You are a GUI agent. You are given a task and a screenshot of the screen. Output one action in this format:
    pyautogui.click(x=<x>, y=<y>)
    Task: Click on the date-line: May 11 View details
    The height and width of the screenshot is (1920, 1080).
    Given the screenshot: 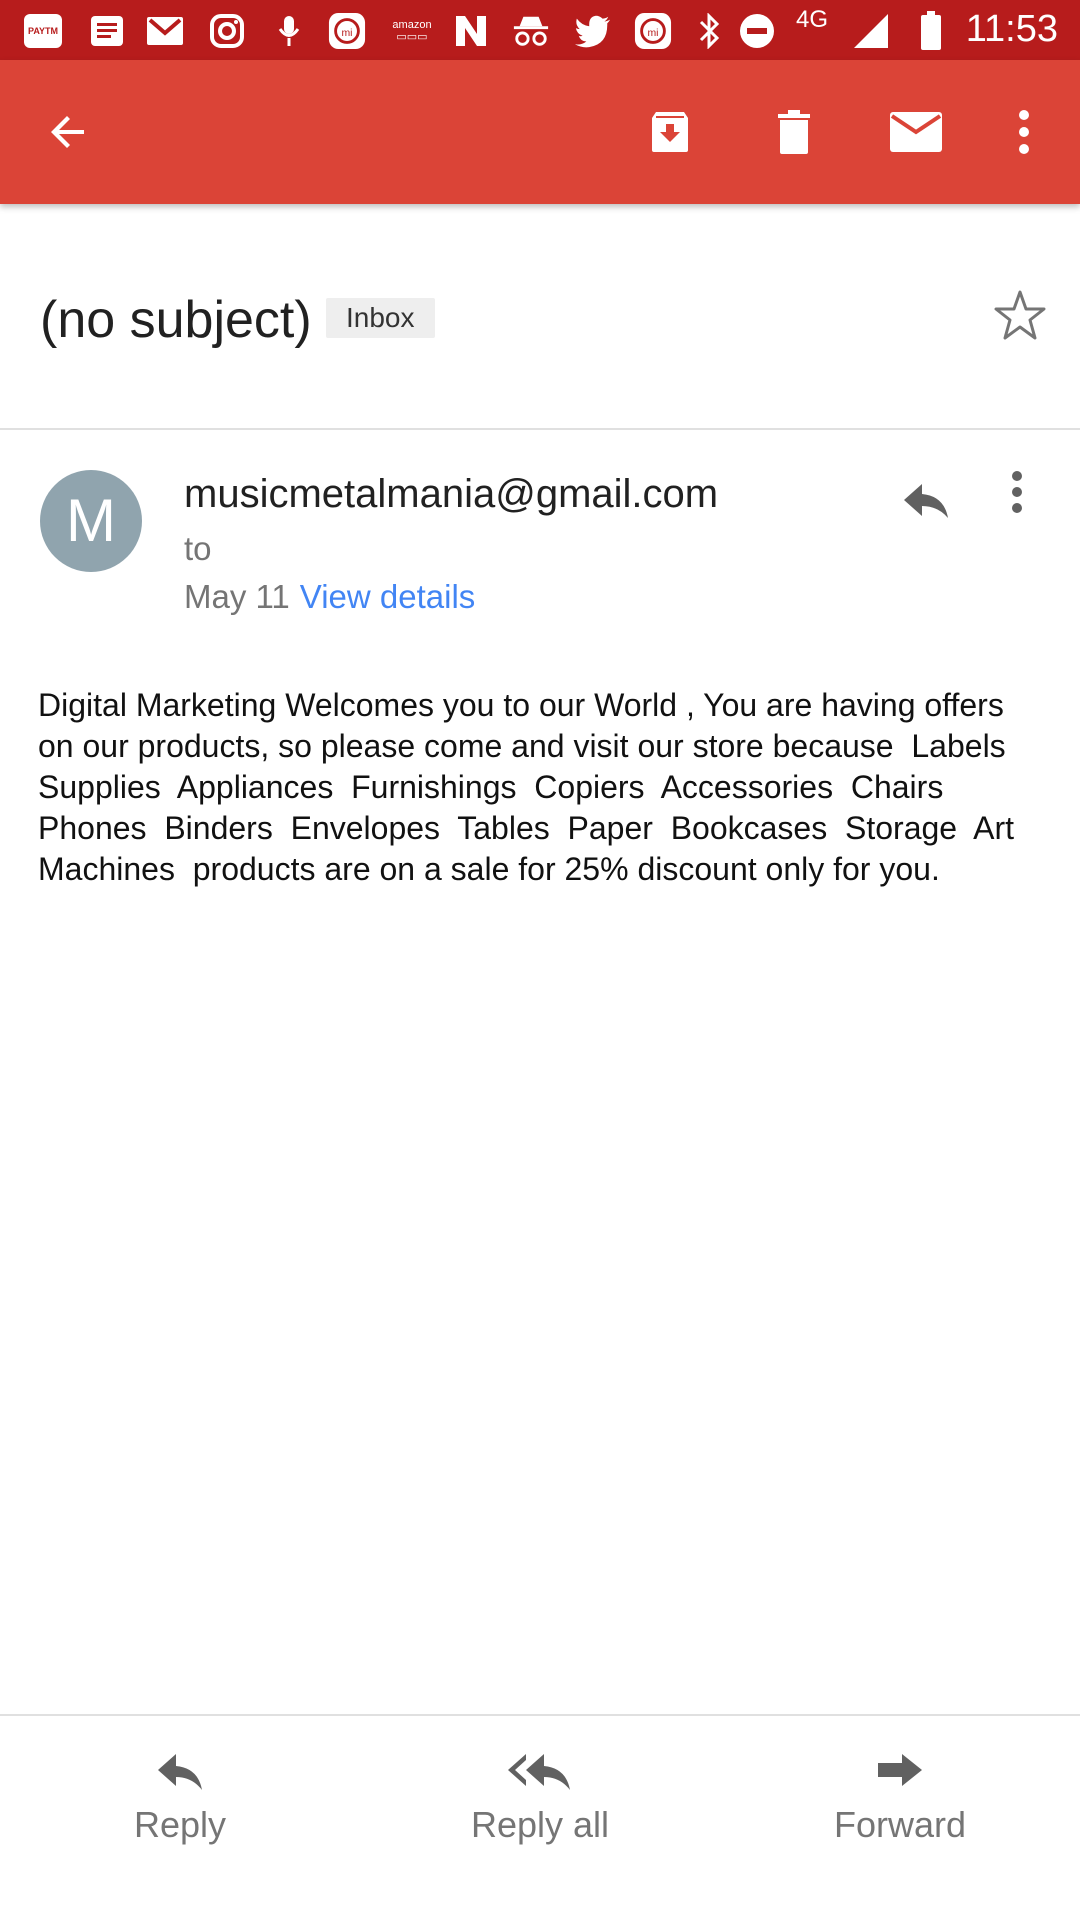 What is the action you would take?
    pyautogui.click(x=329, y=597)
    